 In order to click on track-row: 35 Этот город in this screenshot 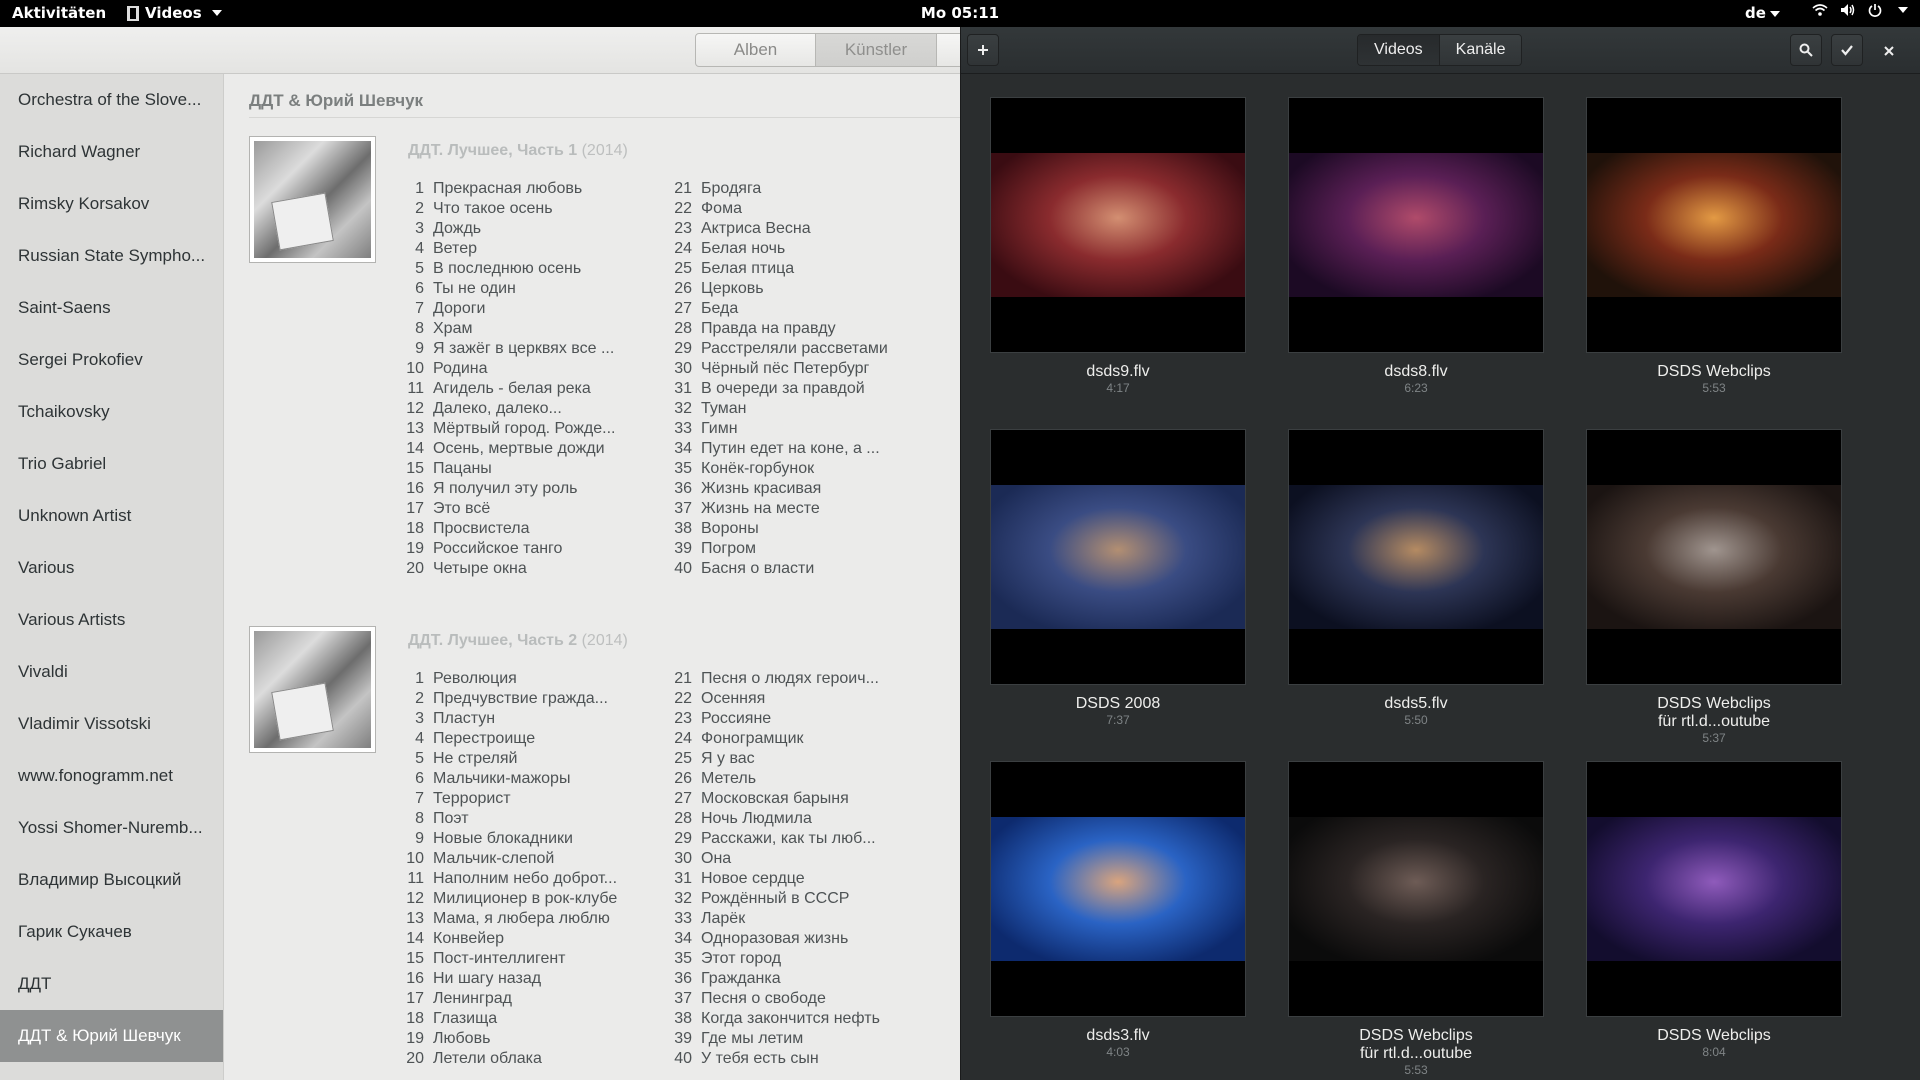, I will do `click(793, 960)`.